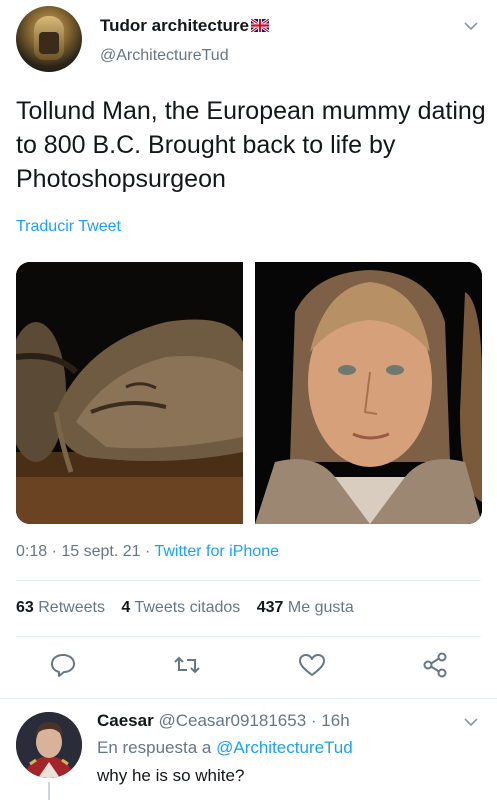 The height and width of the screenshot is (800, 497). Describe the element at coordinates (284, 747) in the screenshot. I see `replying-to-handle: @ArchitectureTud` at that location.